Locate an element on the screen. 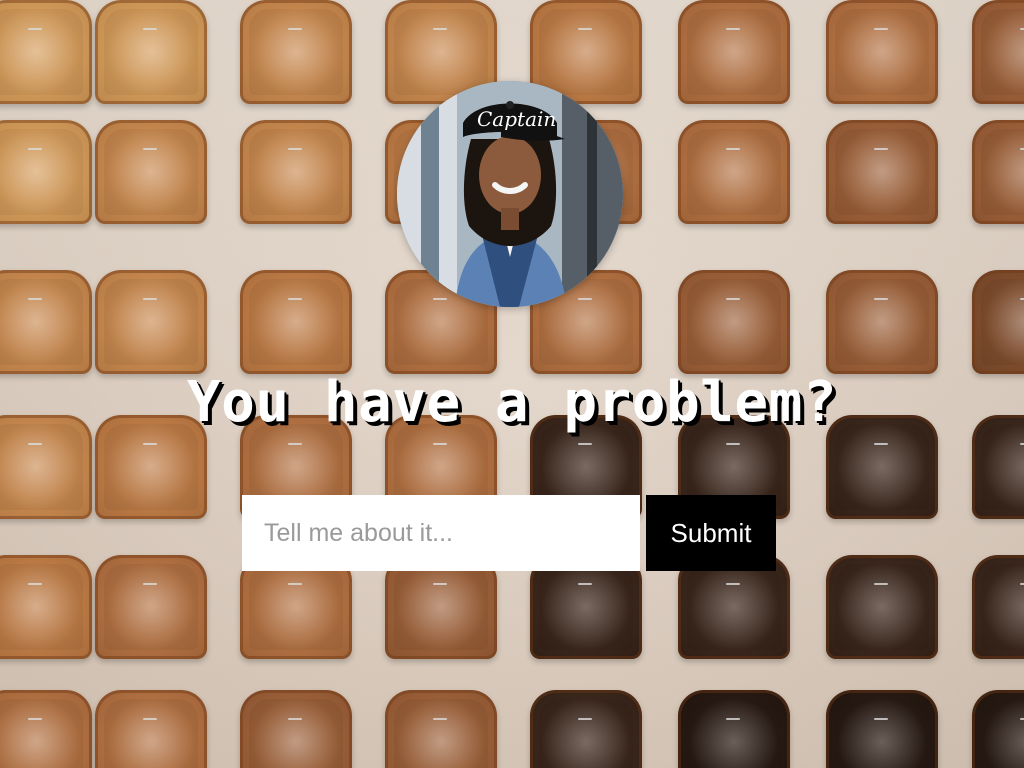  problem-input is located at coordinates (441, 533).